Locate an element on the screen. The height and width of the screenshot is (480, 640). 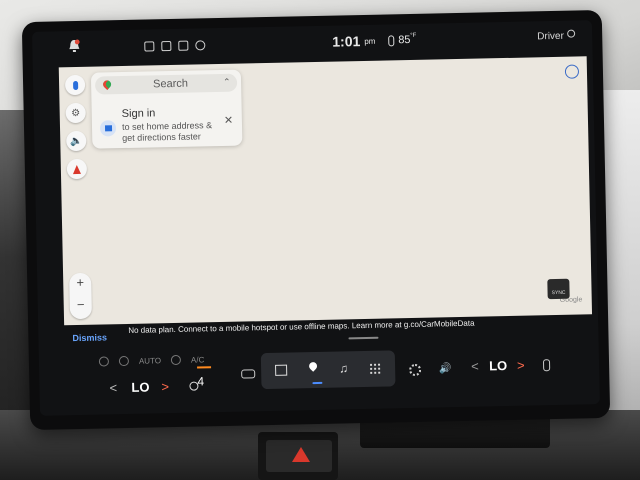
music-icon: ♫ is located at coordinates (343, 368).